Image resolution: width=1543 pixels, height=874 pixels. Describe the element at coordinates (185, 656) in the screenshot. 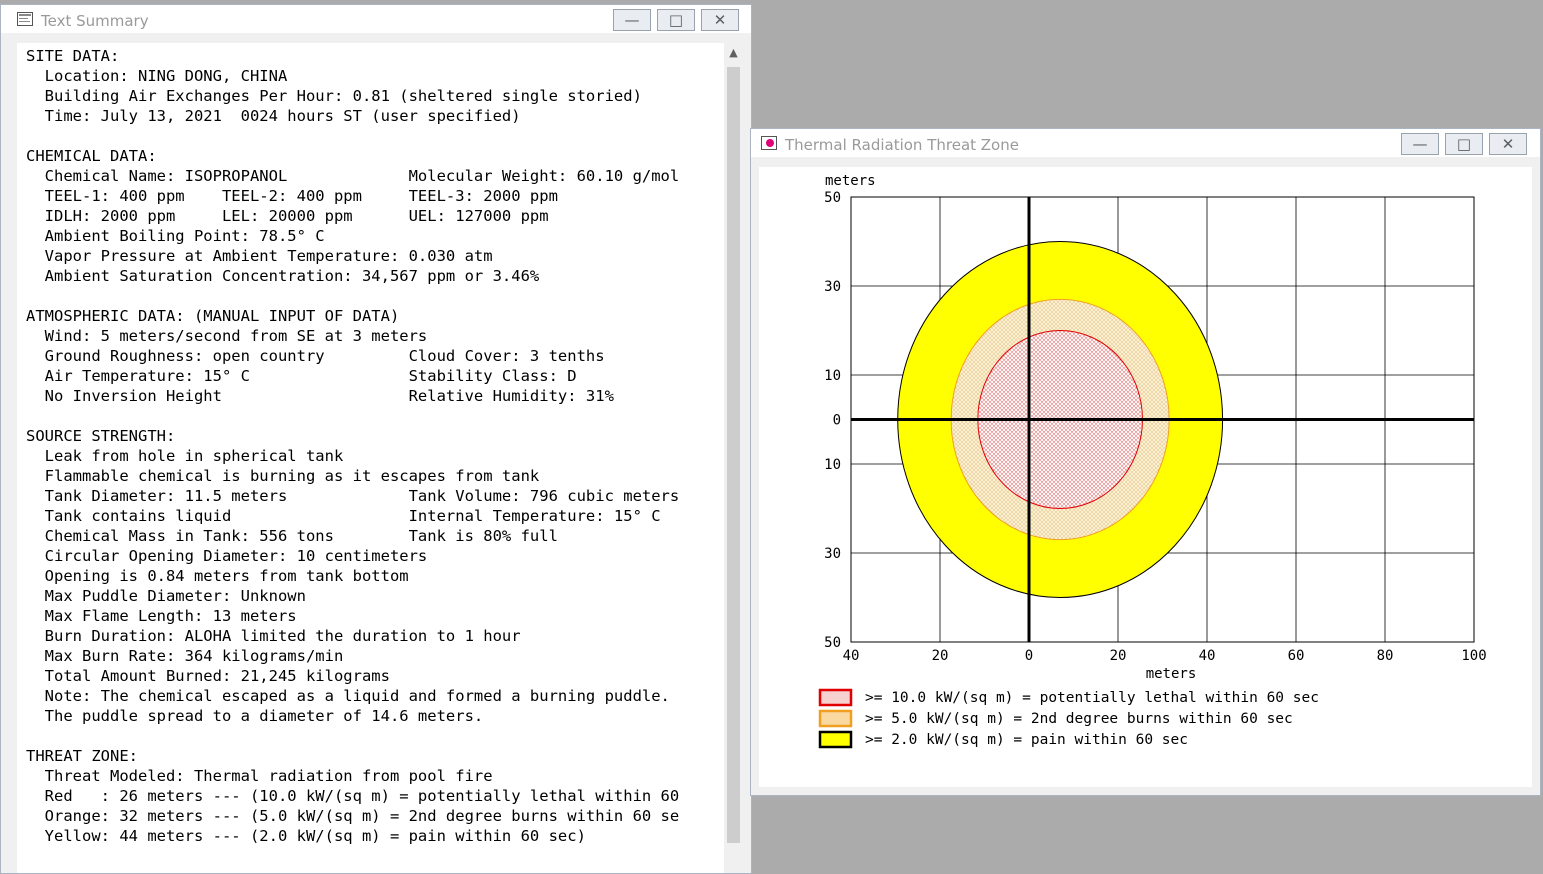

I see `summary-line: Max Burn Rate: 364 kilograms/min` at that location.